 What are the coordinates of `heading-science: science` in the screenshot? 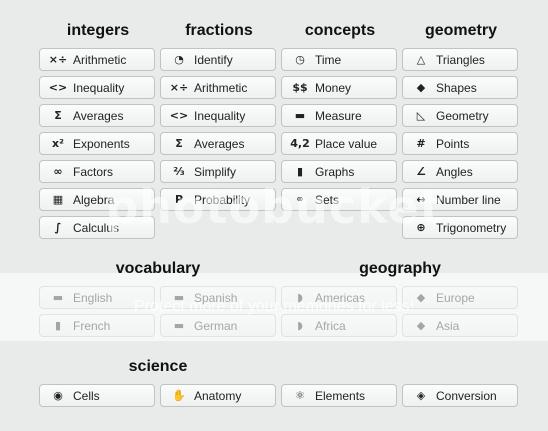 It's located at (158, 366).